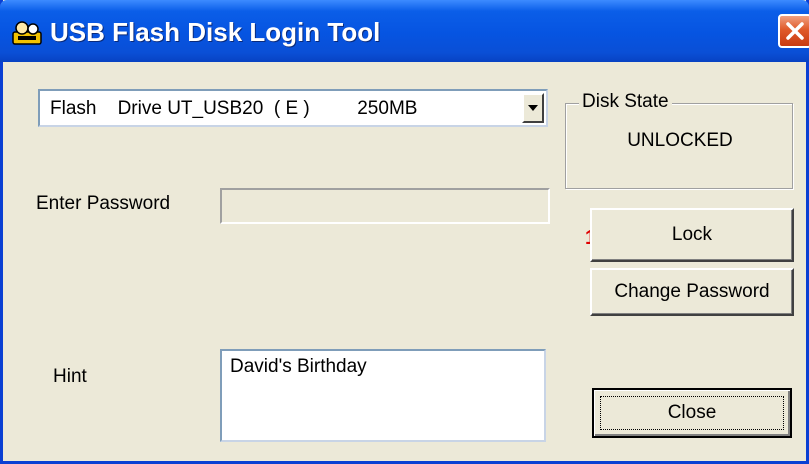 Image resolution: width=809 pixels, height=464 pixels. I want to click on drive-select-dropdown-button, so click(533, 108).